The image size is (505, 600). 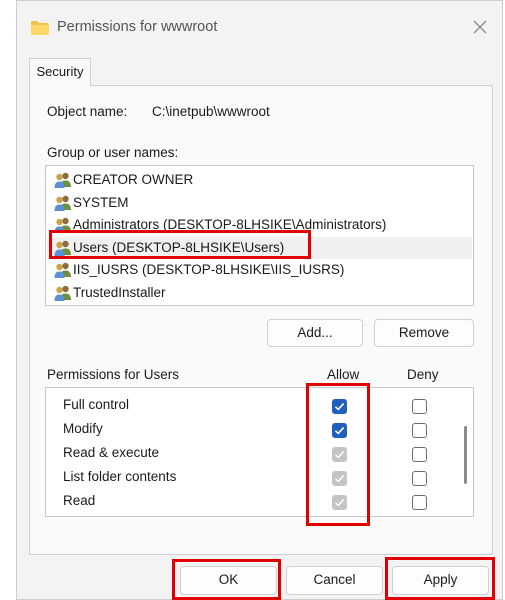 I want to click on user-list-item: IIS_IUSRS (DESKTOP-8LHSIKE\IIS_IUSRS), so click(x=259, y=270).